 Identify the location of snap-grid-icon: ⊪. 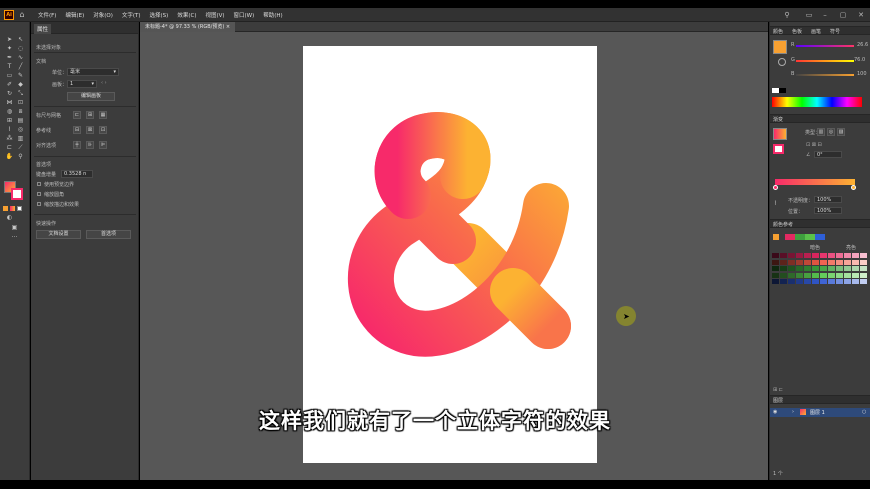
(90, 145).